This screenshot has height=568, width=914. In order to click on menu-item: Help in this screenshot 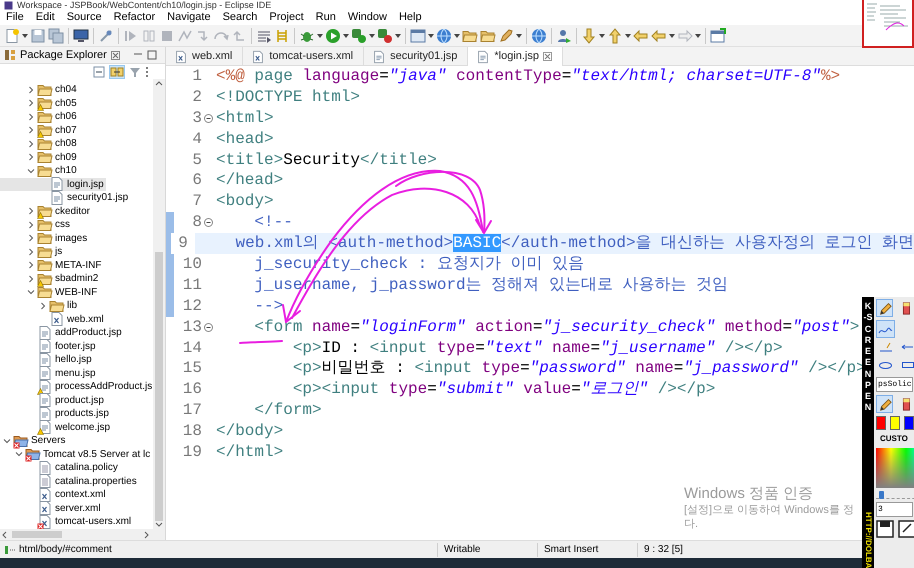, I will do `click(410, 17)`.